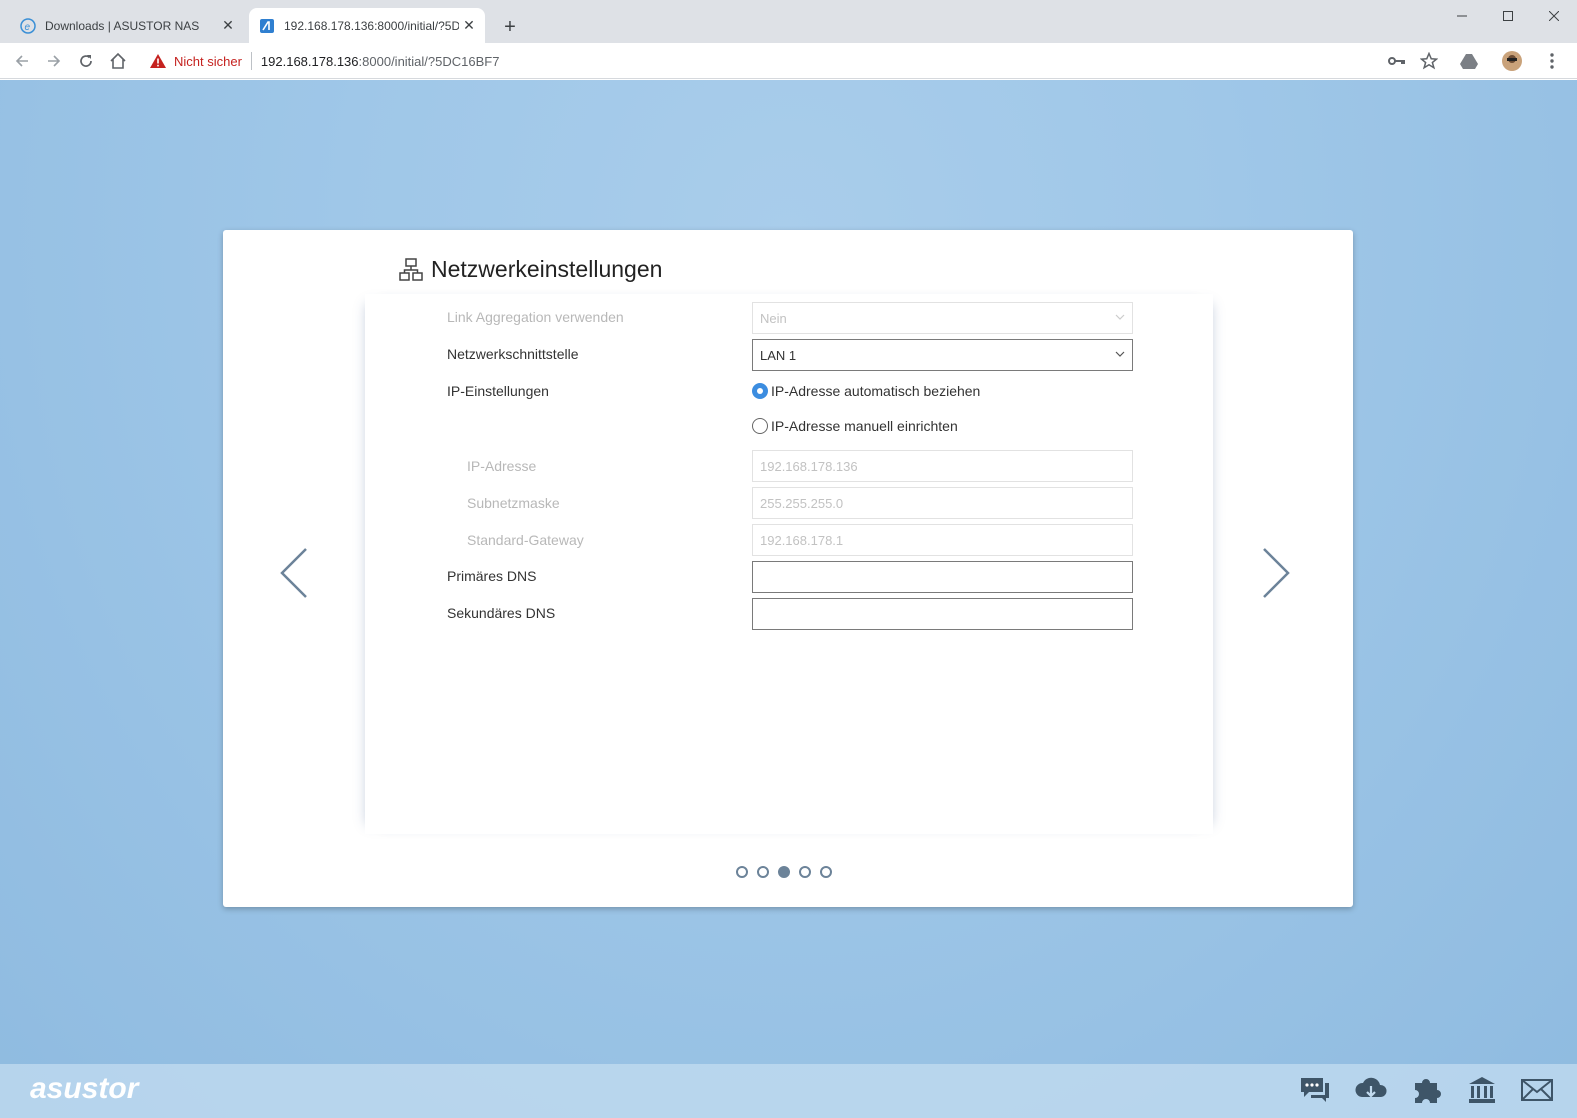  What do you see at coordinates (208, 61) in the screenshot?
I see `security-label: Nicht sicher` at bounding box center [208, 61].